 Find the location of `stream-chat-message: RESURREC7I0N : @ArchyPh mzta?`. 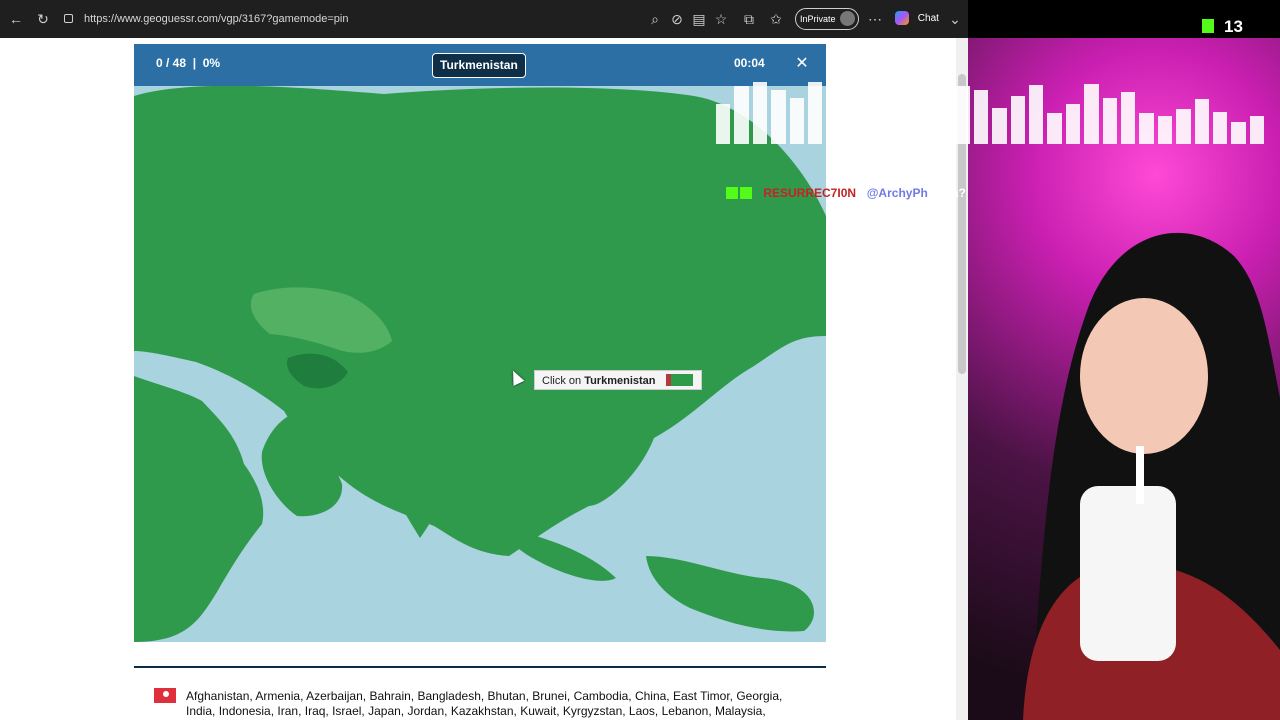

stream-chat-message: RESURREC7I0N : @ArchyPh mzta? is located at coordinates (846, 193).